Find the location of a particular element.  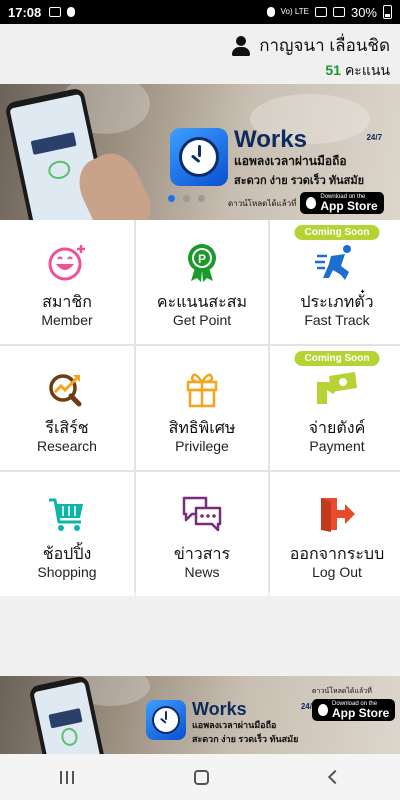

status-bar: 17:08 Vo) LTE 30% is located at coordinates (200, 12).